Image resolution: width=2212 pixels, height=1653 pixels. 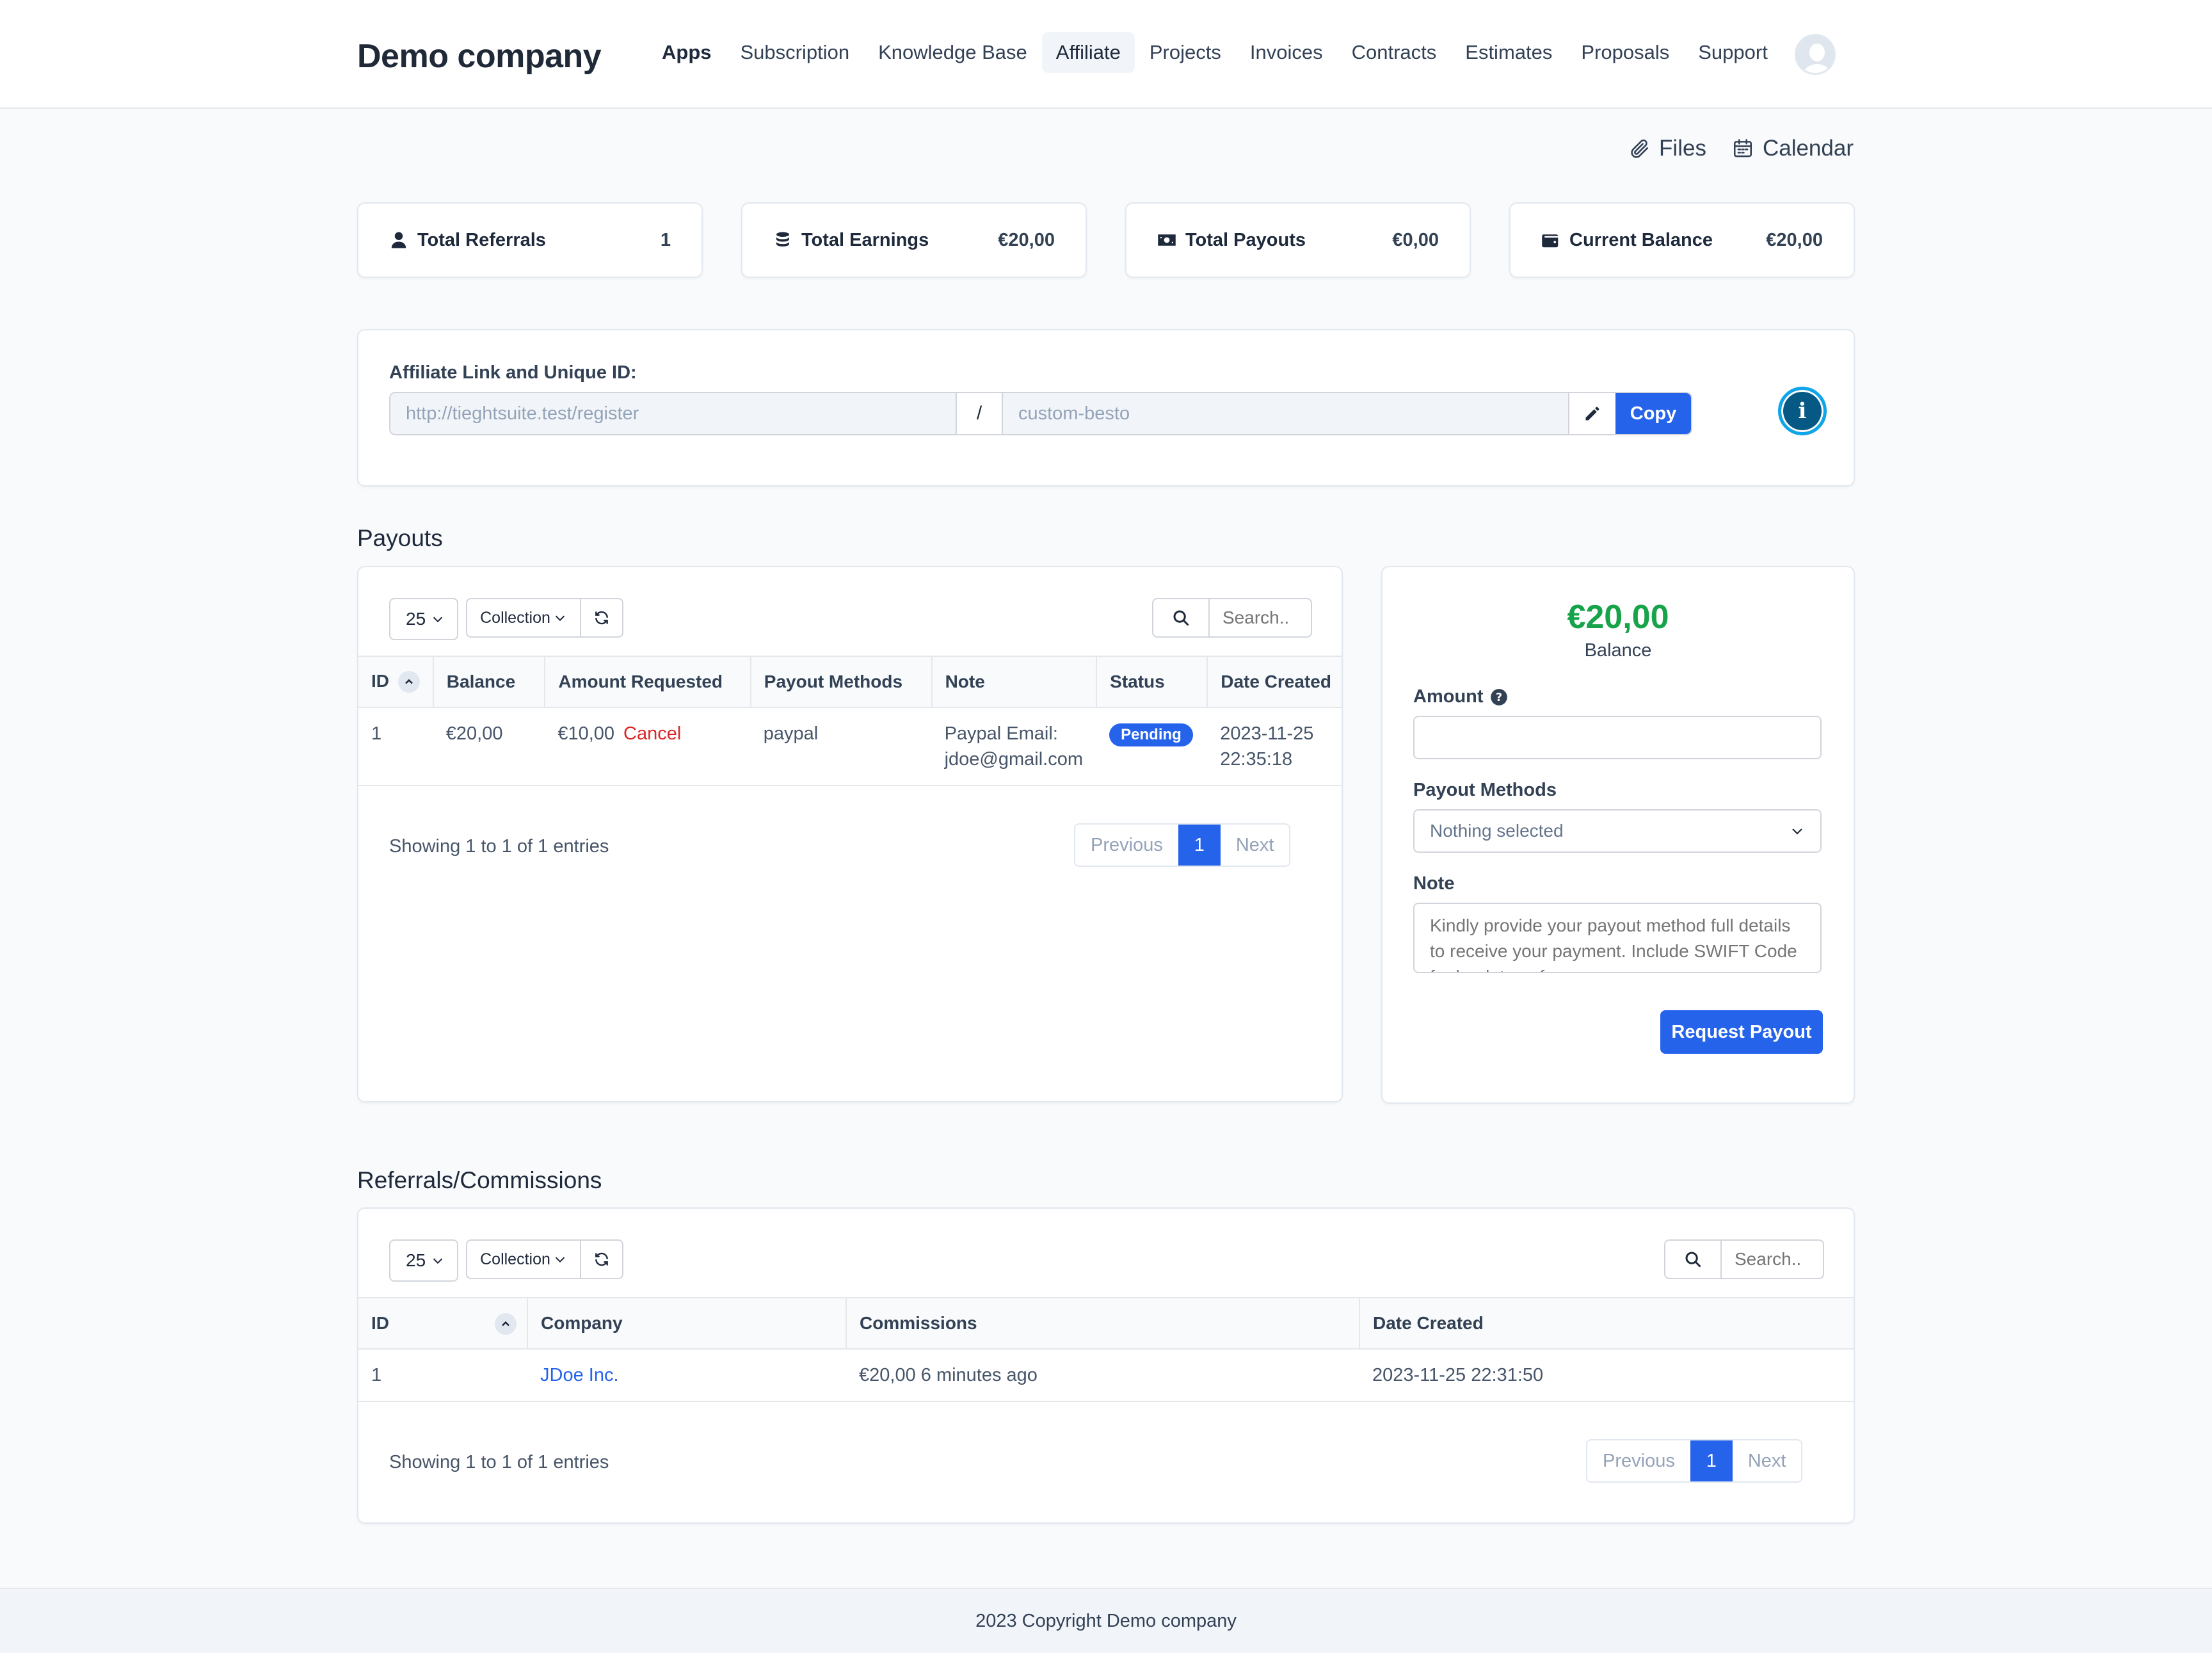 I want to click on calendar-label: Calendar, so click(x=1808, y=148).